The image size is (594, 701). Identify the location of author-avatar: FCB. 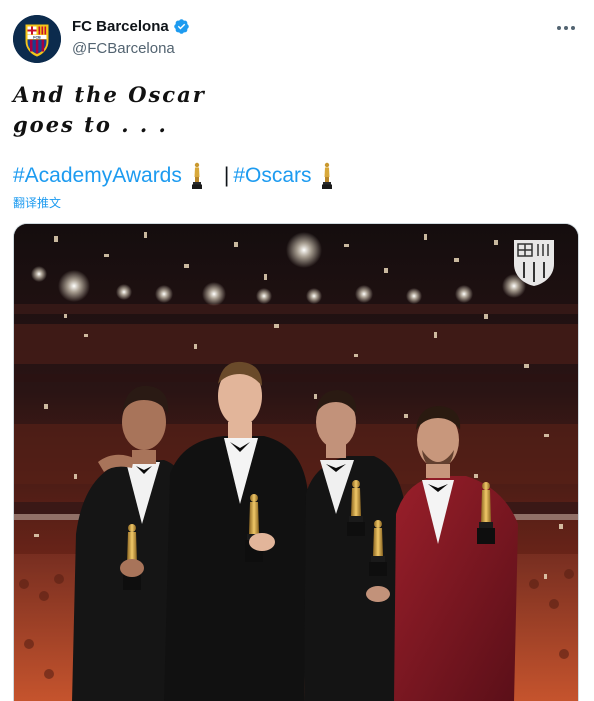
(37, 39).